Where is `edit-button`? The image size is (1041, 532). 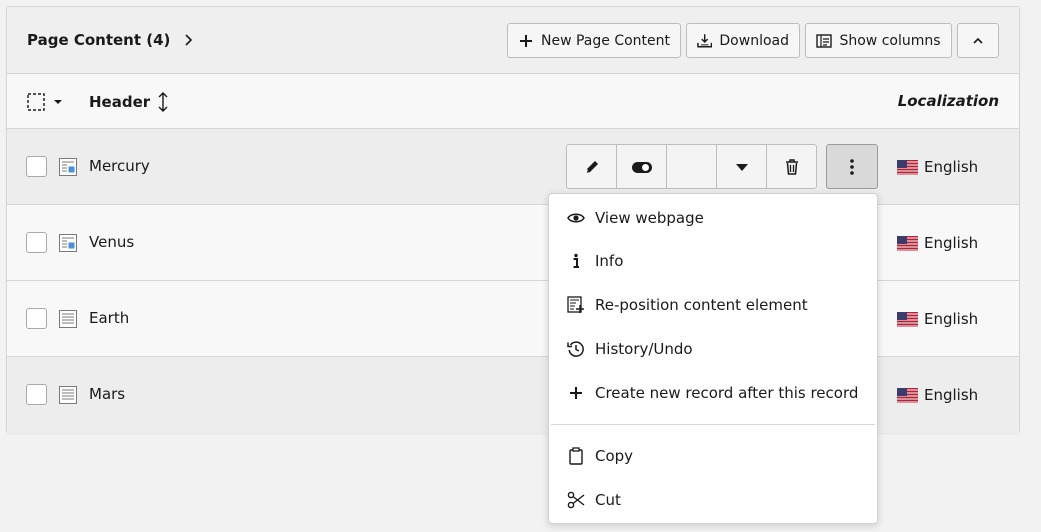
edit-button is located at coordinates (591, 166).